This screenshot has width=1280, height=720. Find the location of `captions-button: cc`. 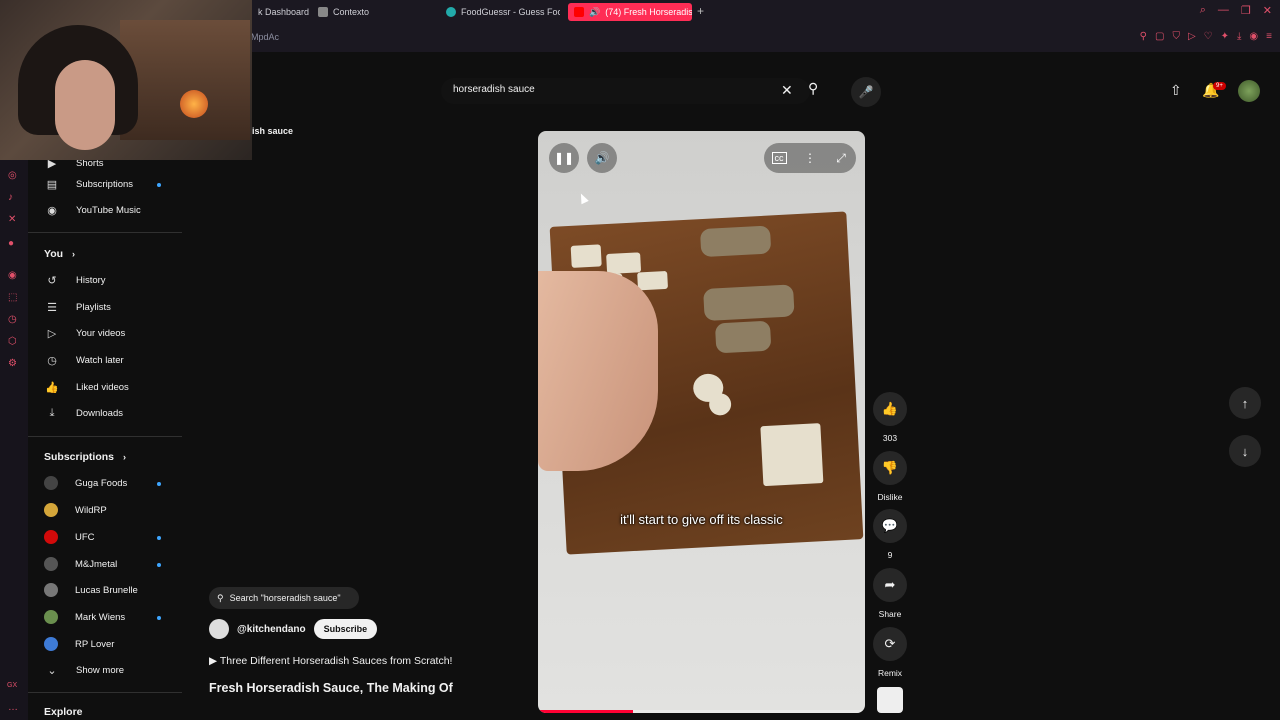

captions-button: cc is located at coordinates (779, 158).